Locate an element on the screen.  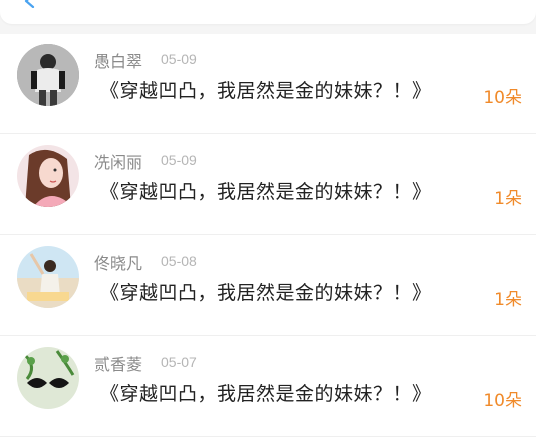
user-name: 愚白翠 is located at coordinates (118, 61).